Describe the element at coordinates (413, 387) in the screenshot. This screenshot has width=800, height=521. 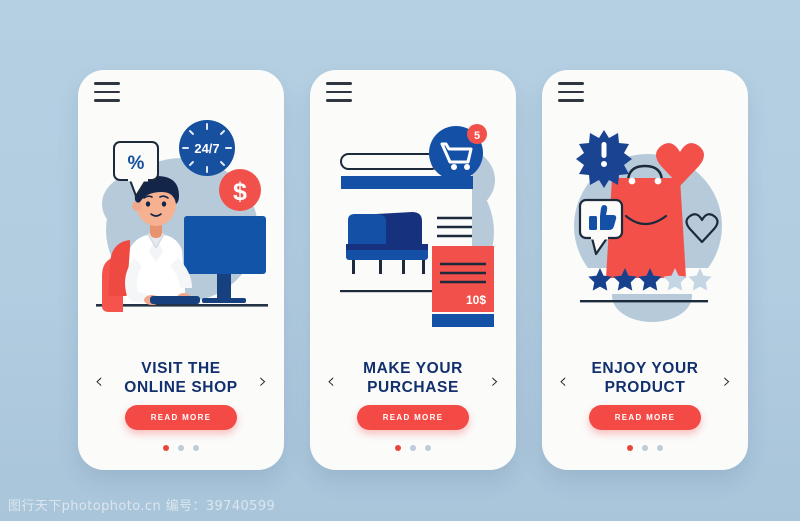
I see `card-title-line-2: PURCHASE` at that location.